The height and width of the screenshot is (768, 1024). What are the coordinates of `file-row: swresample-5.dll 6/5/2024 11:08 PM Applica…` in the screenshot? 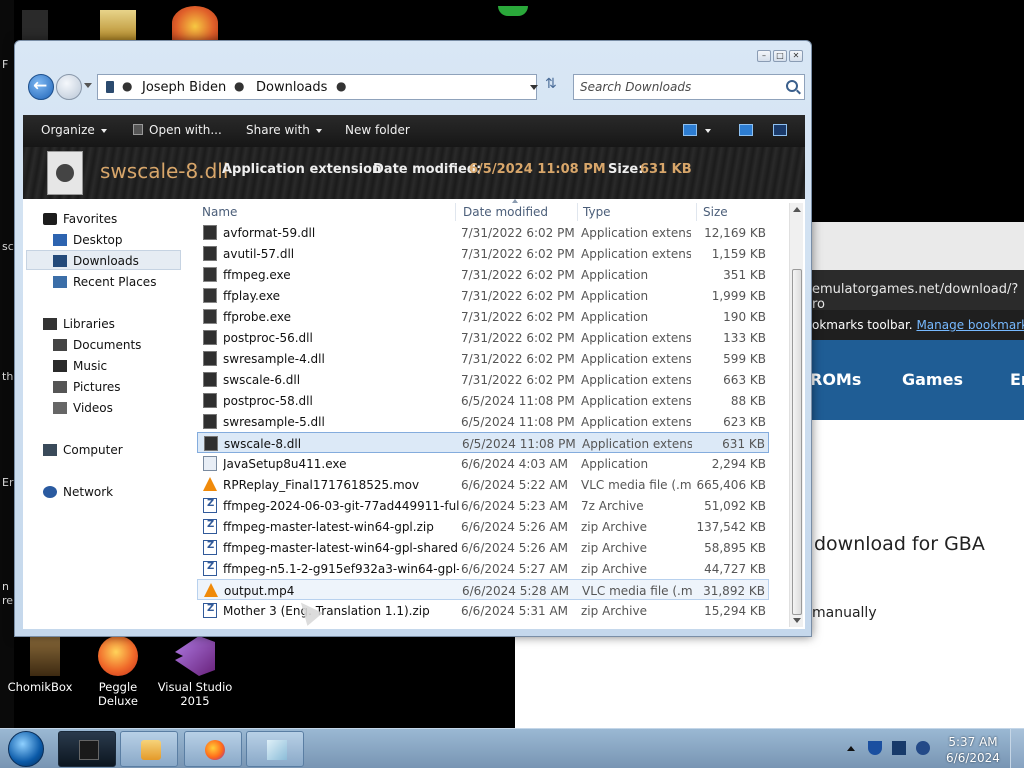 It's located at (483, 421).